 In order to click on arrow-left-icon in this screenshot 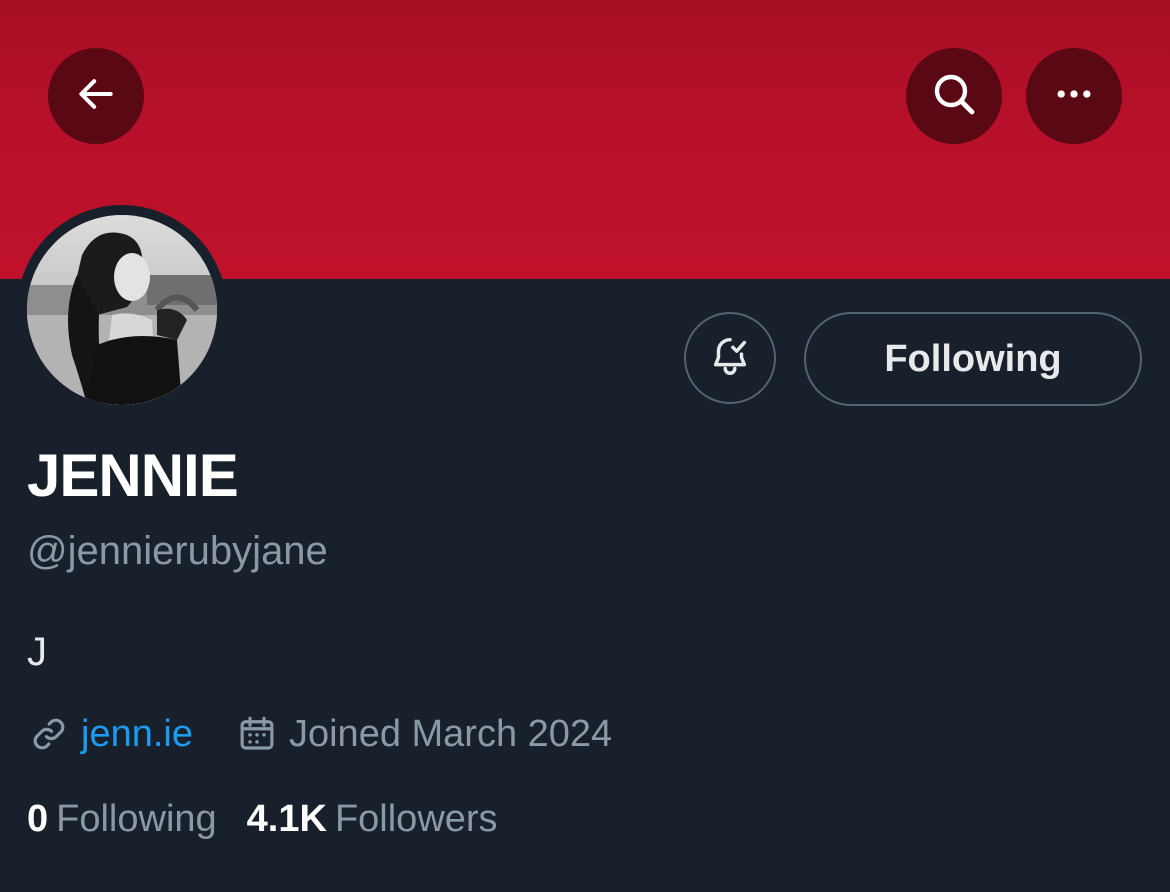, I will do `click(96, 96)`.